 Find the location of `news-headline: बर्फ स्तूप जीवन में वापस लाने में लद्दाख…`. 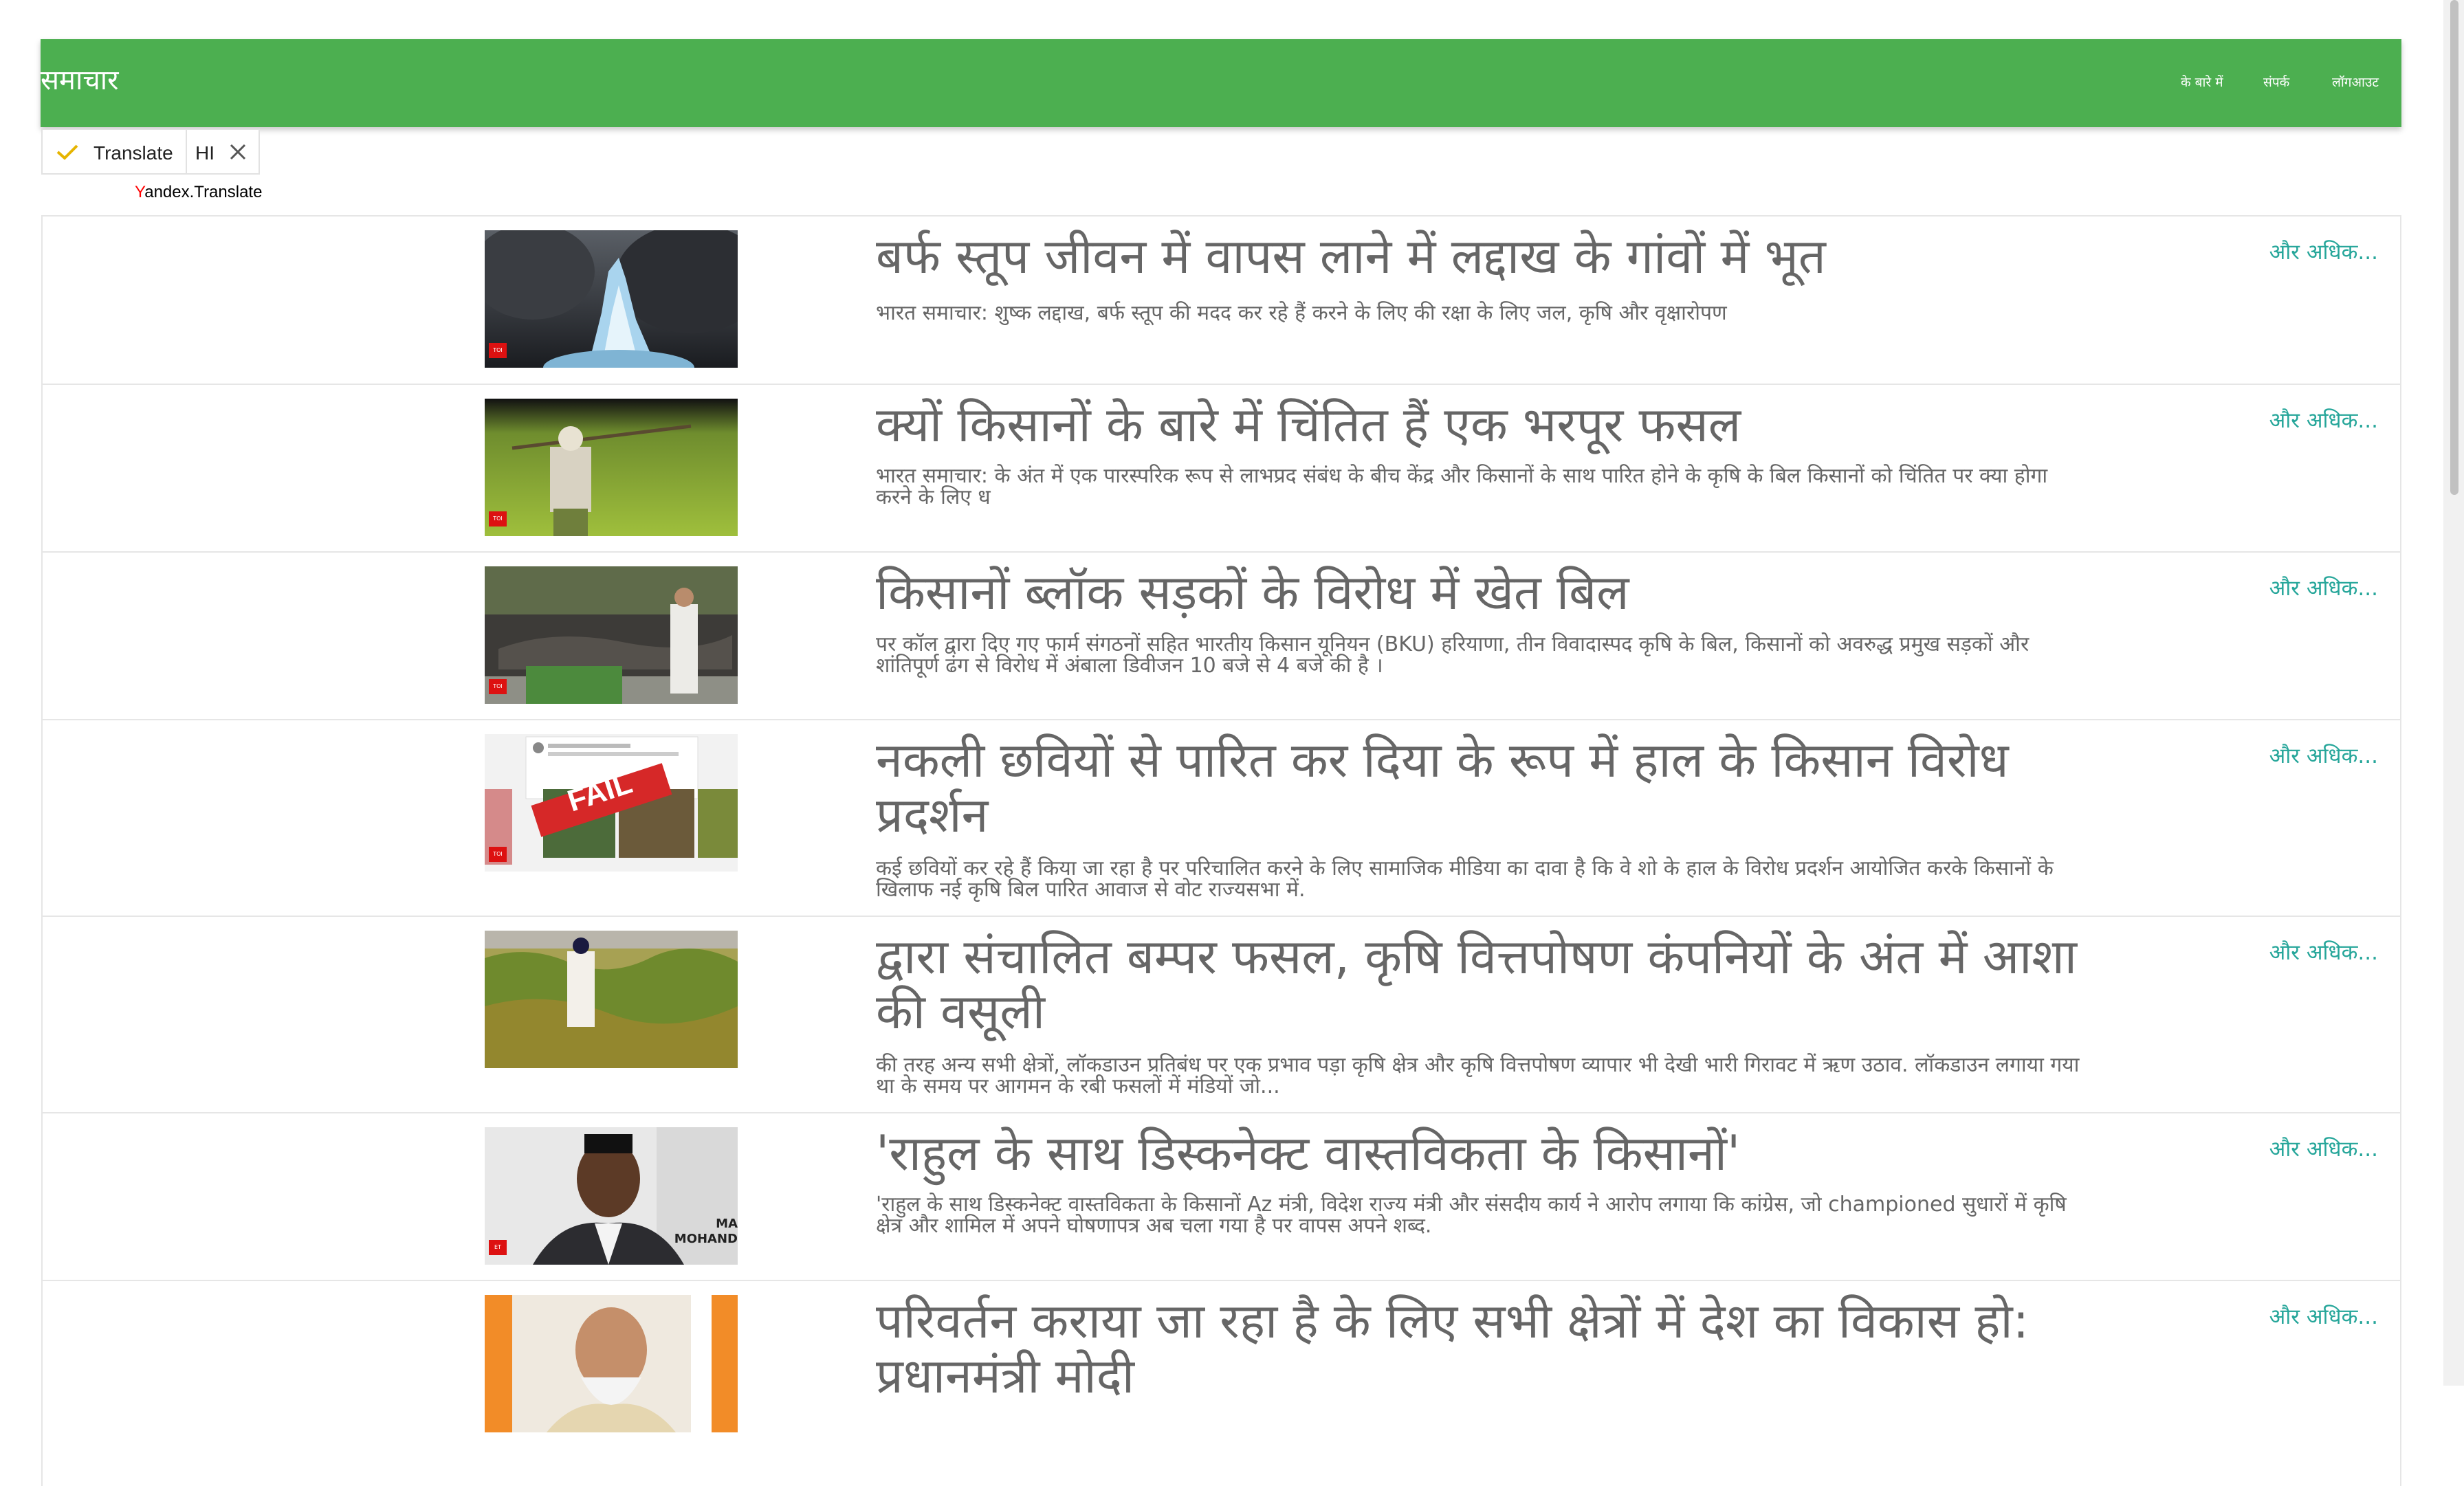

news-headline: बर्फ स्तूप जीवन में वापस लाने में लद्दाख… is located at coordinates (1481, 256).